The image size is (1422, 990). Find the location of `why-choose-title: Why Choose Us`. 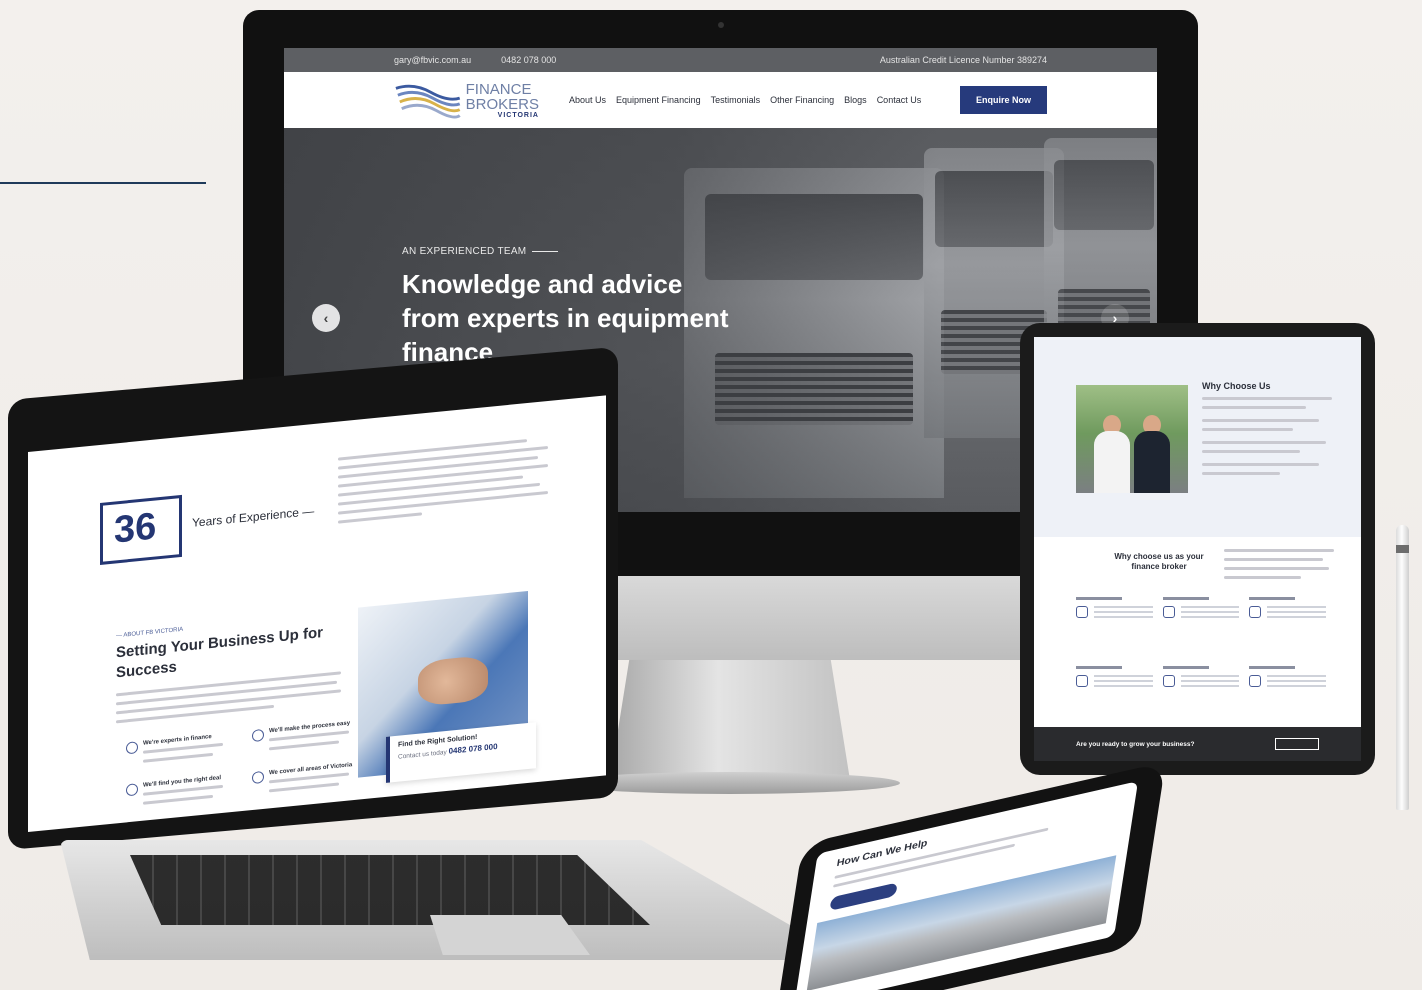

why-choose-title: Why Choose Us is located at coordinates (1236, 386).